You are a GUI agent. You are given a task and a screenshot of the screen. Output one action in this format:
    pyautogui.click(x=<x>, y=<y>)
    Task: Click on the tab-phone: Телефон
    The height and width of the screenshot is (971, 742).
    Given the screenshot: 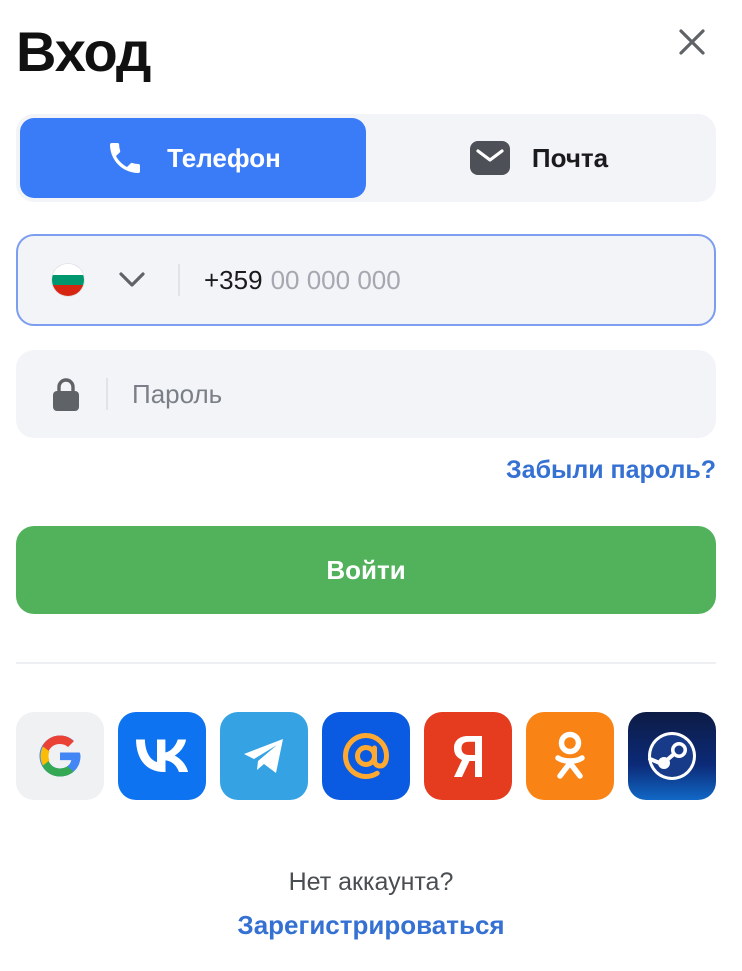 What is the action you would take?
    pyautogui.click(x=193, y=158)
    